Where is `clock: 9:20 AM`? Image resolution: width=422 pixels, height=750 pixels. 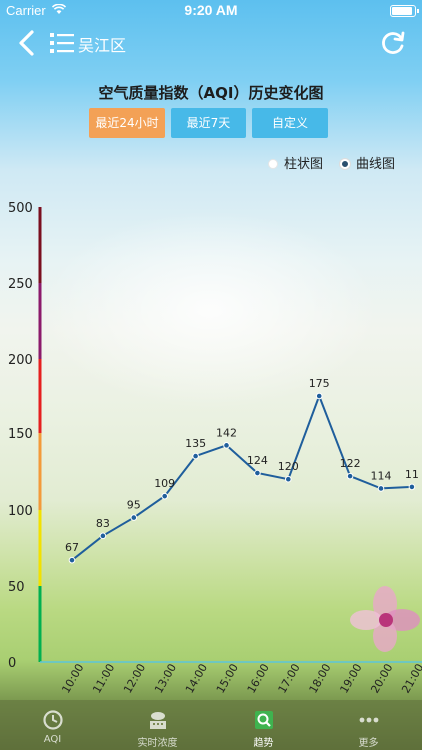 clock: 9:20 AM is located at coordinates (211, 10).